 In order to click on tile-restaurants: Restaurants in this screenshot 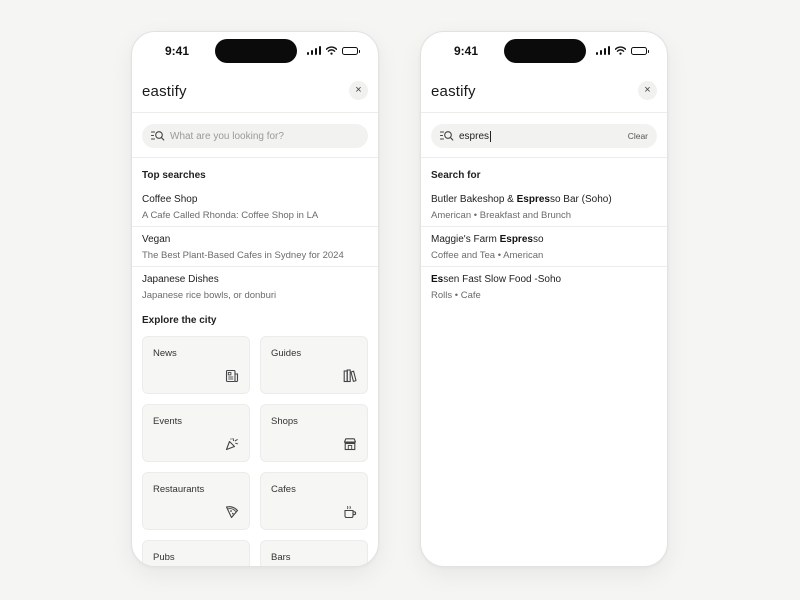, I will do `click(196, 501)`.